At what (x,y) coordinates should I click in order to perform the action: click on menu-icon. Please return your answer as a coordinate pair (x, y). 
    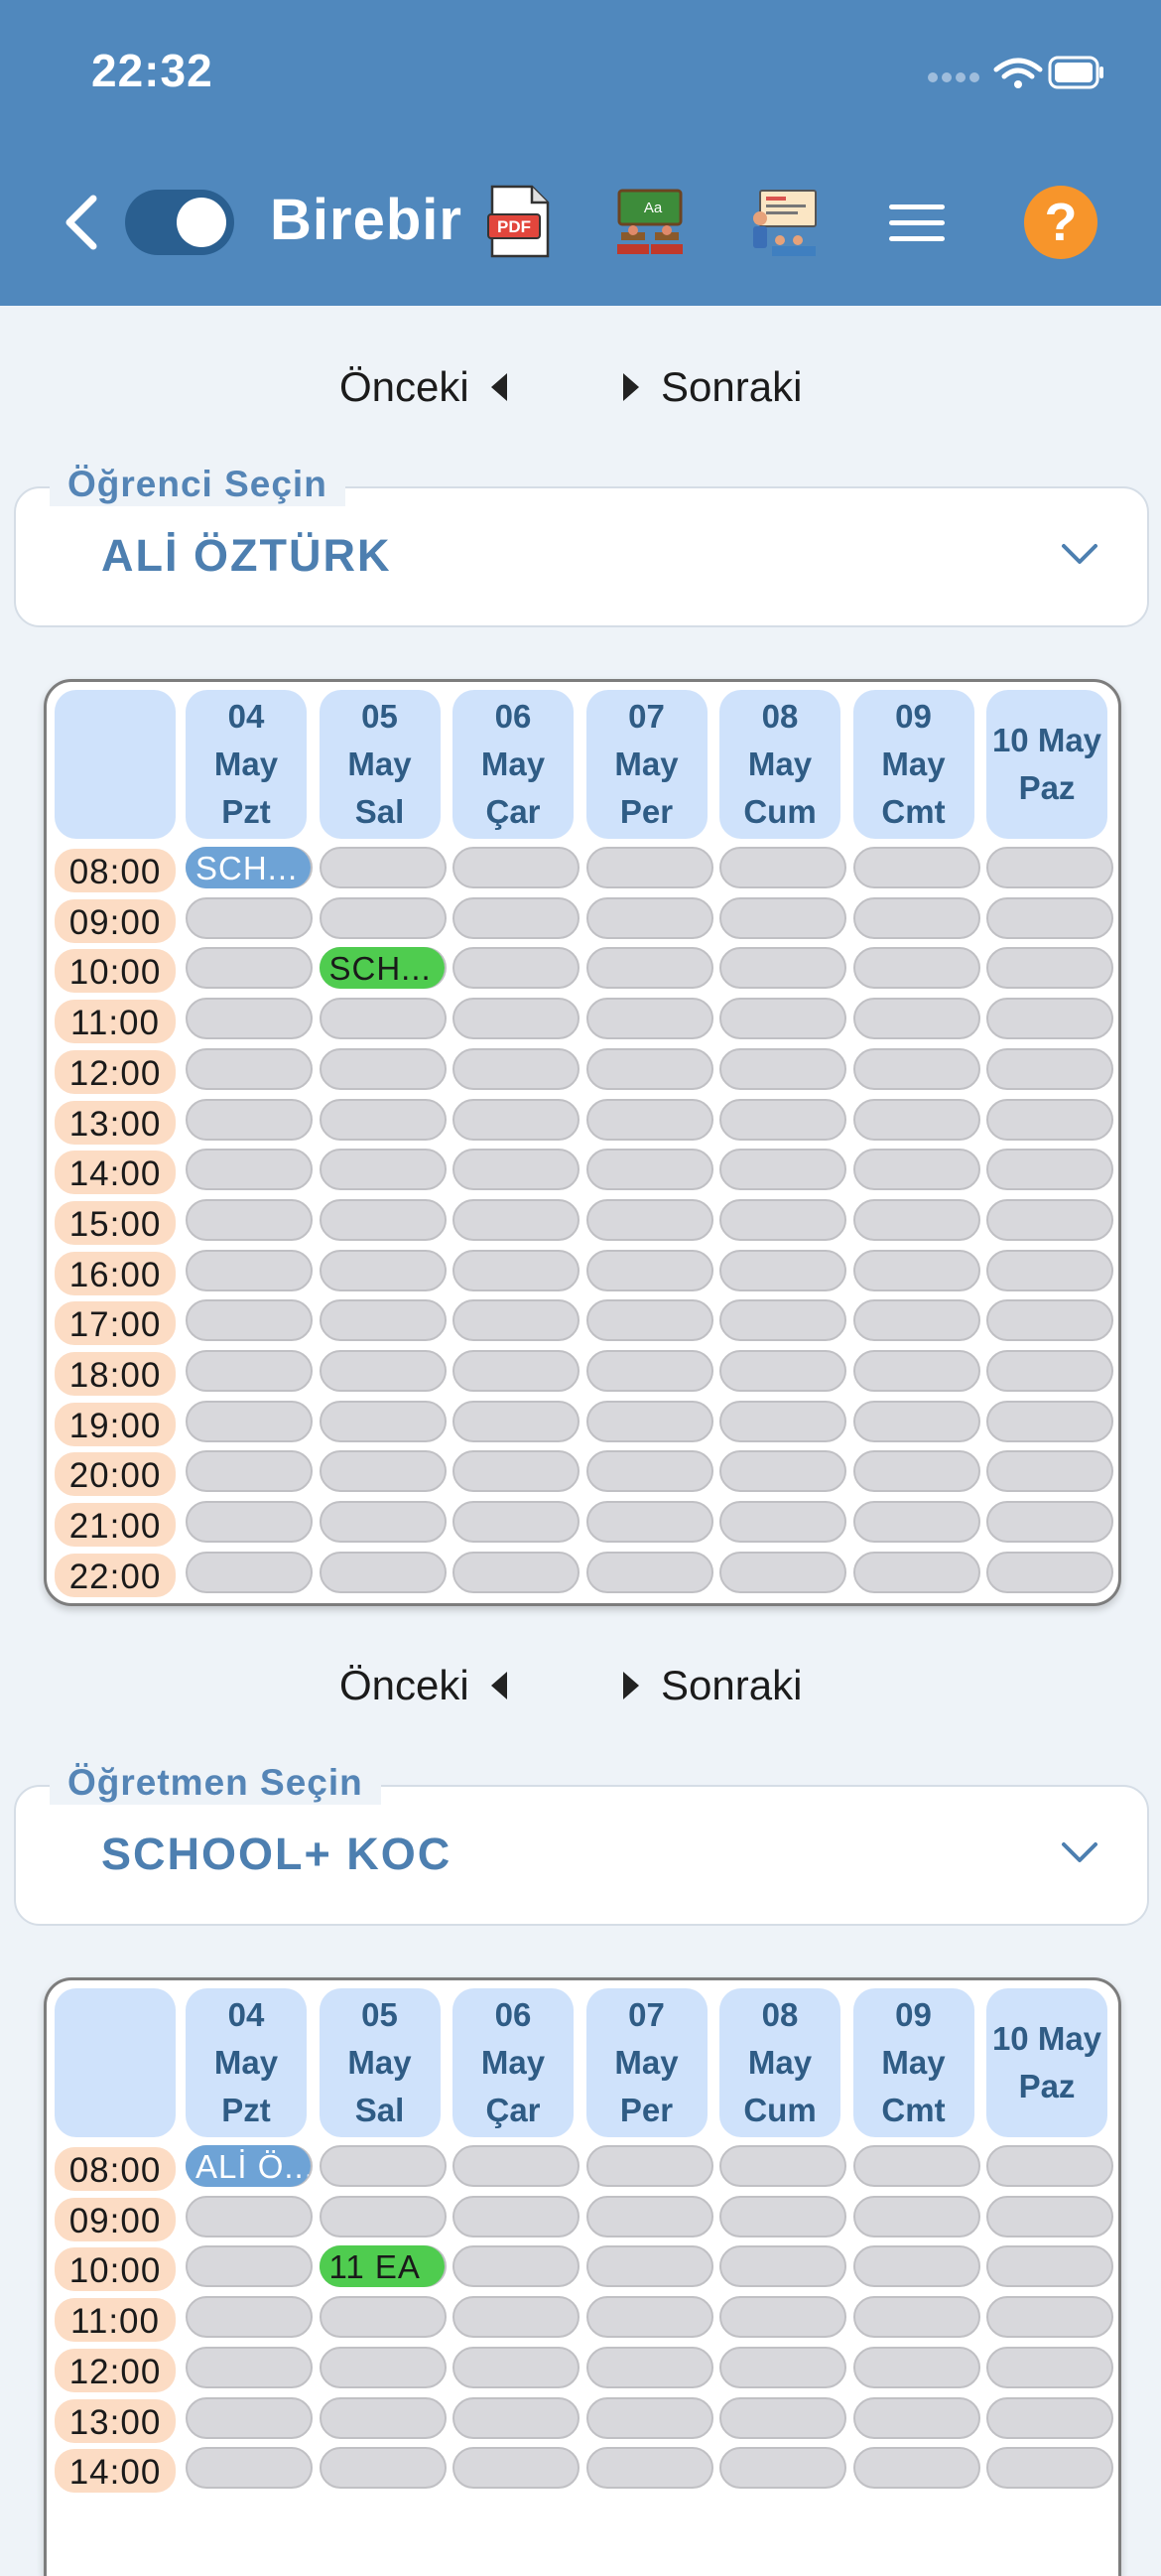
    Looking at the image, I should click on (917, 226).